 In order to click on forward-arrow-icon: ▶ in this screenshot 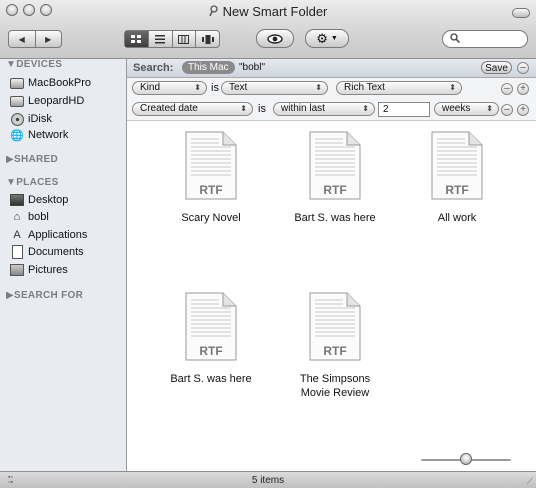, I will do `click(48, 39)`.